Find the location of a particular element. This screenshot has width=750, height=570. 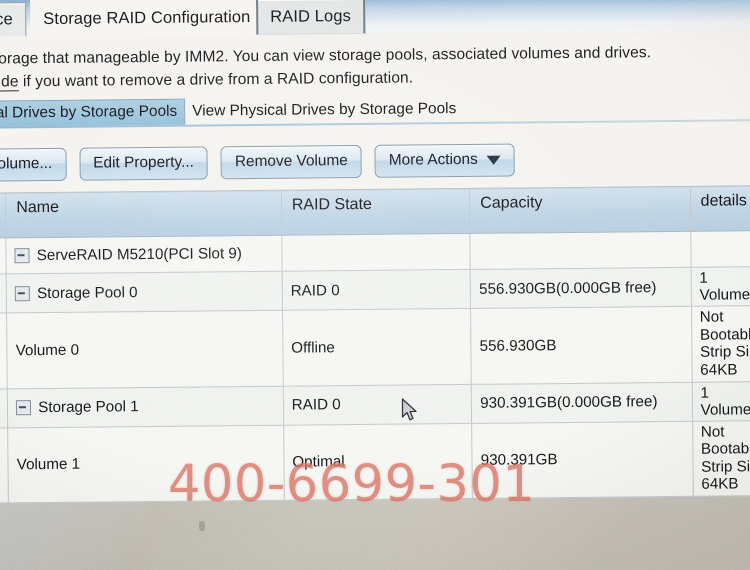

row-capacity-cell: 556.930GB(0.000GB free) is located at coordinates (581, 288).